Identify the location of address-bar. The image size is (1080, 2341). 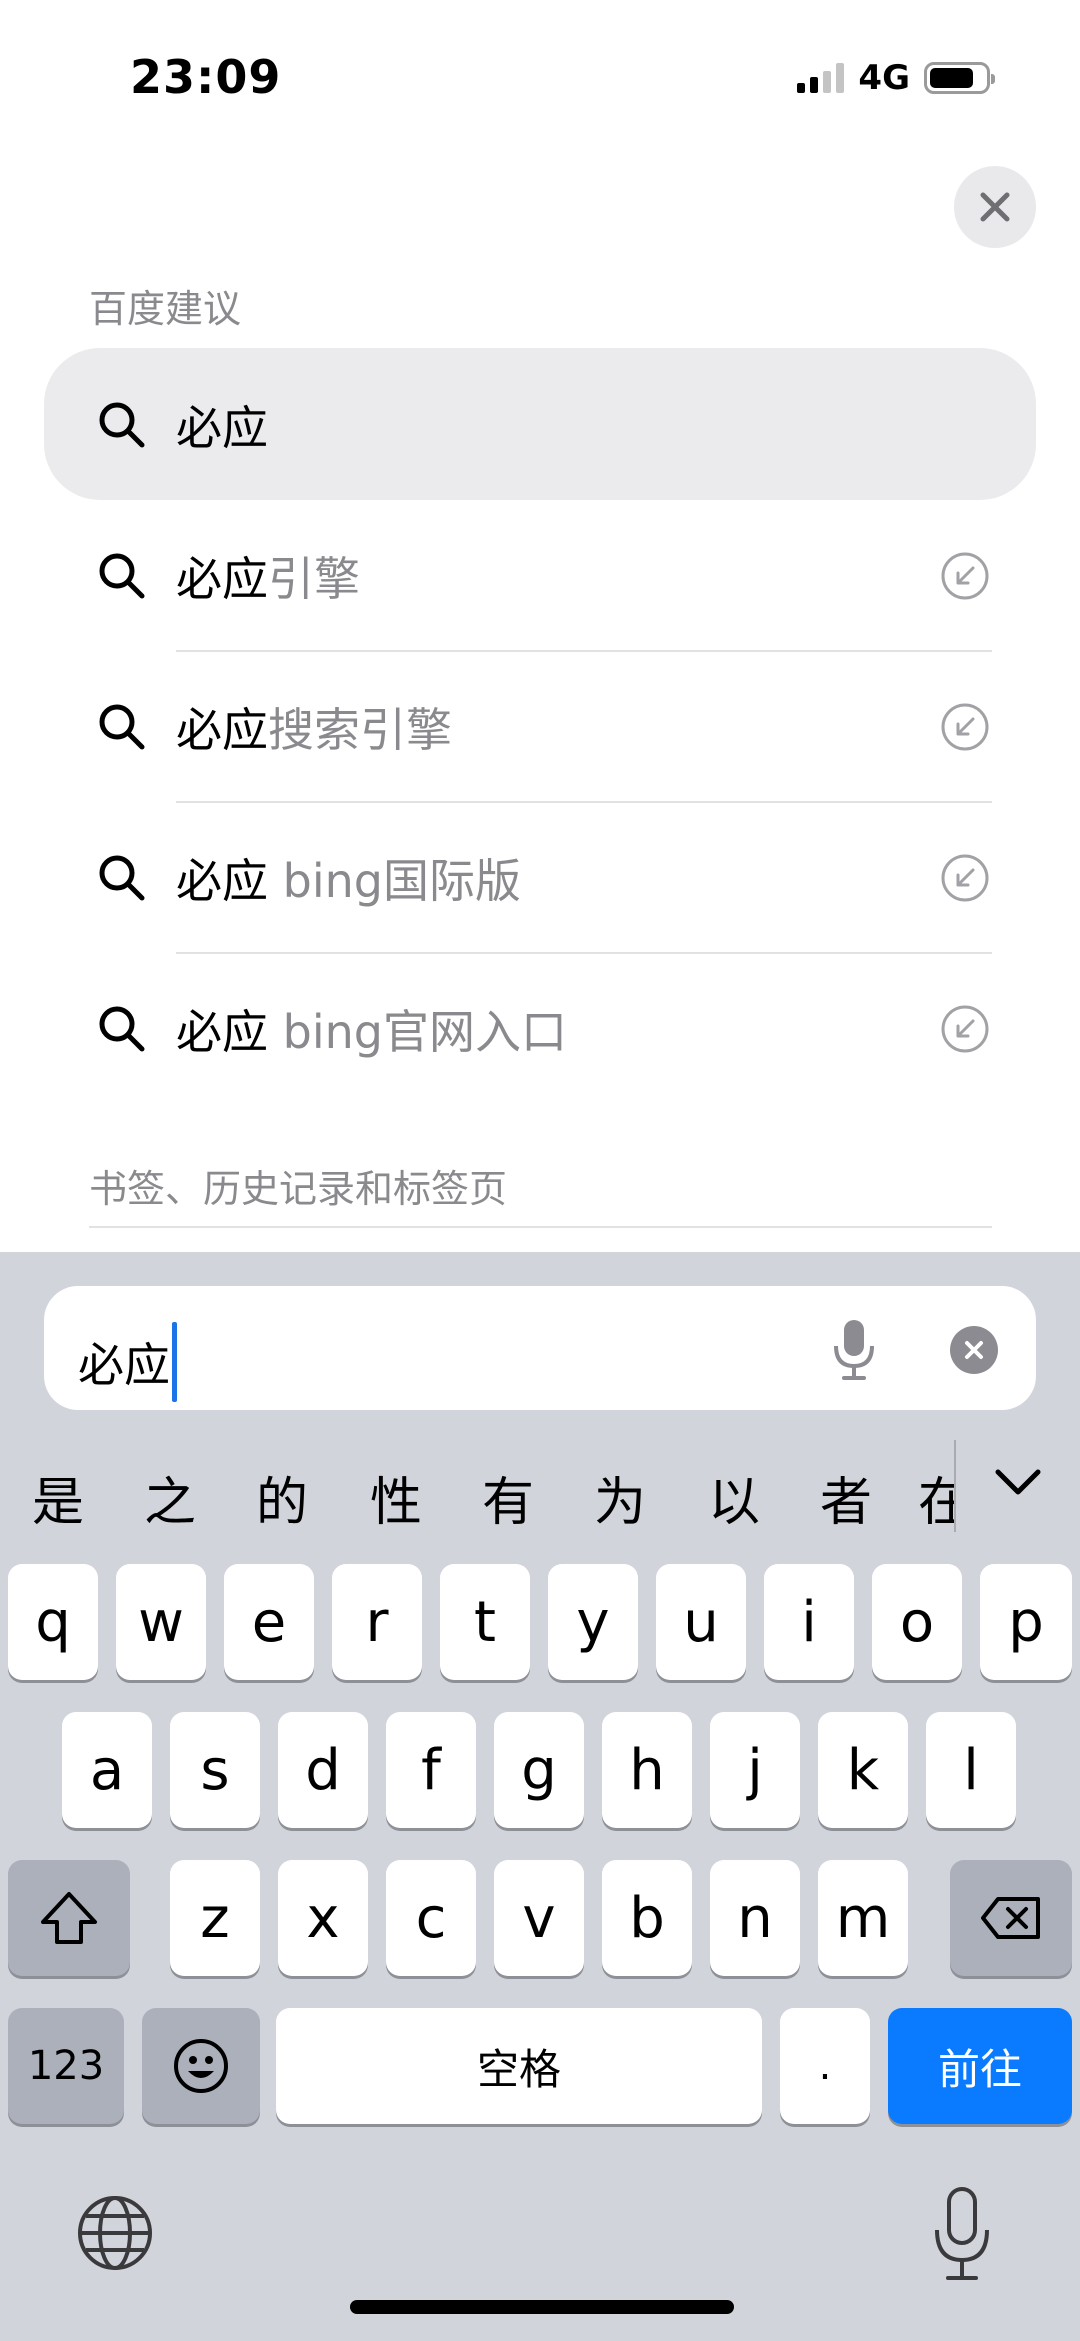
(540, 1348).